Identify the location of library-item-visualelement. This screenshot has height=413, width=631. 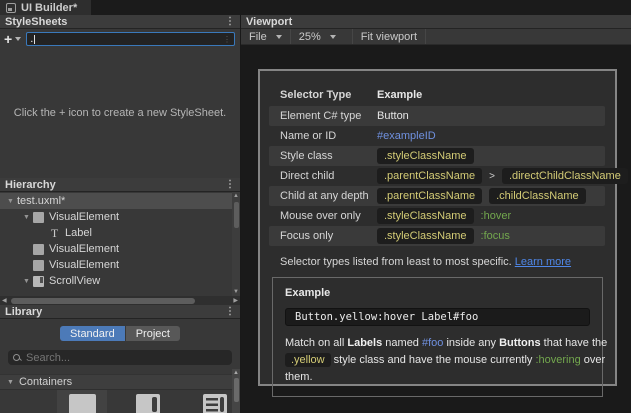
(82, 401).